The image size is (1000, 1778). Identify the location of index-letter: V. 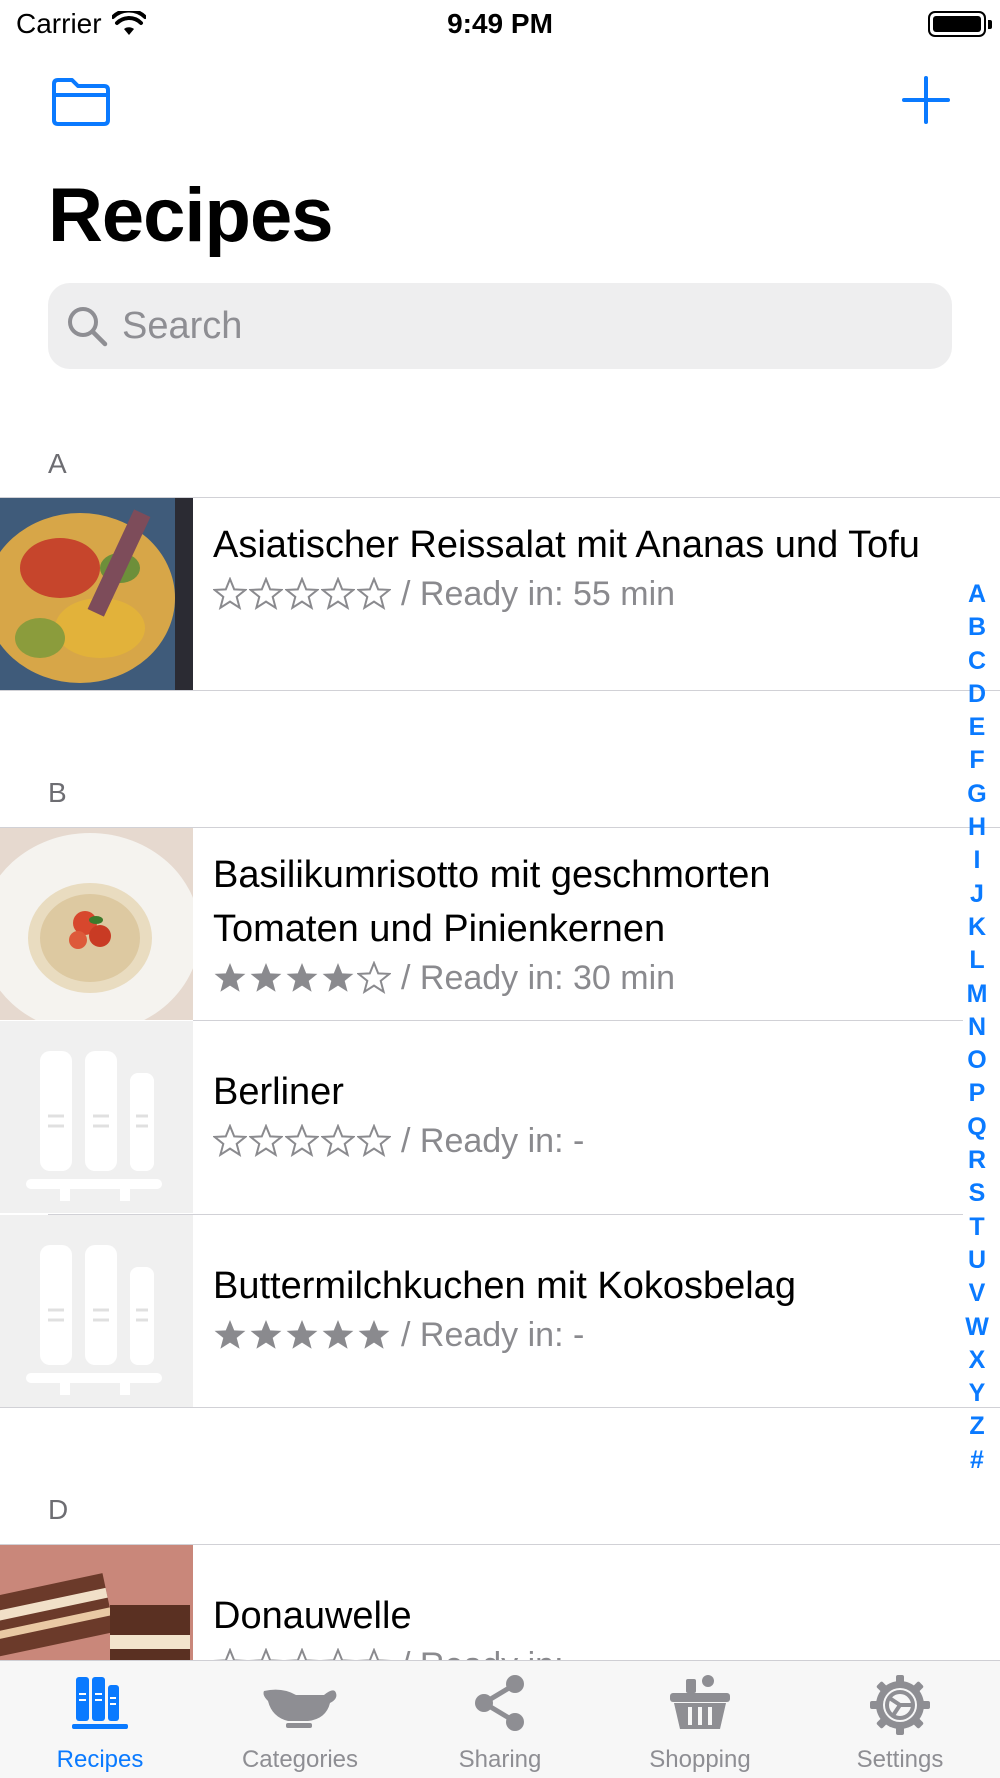
(977, 1293).